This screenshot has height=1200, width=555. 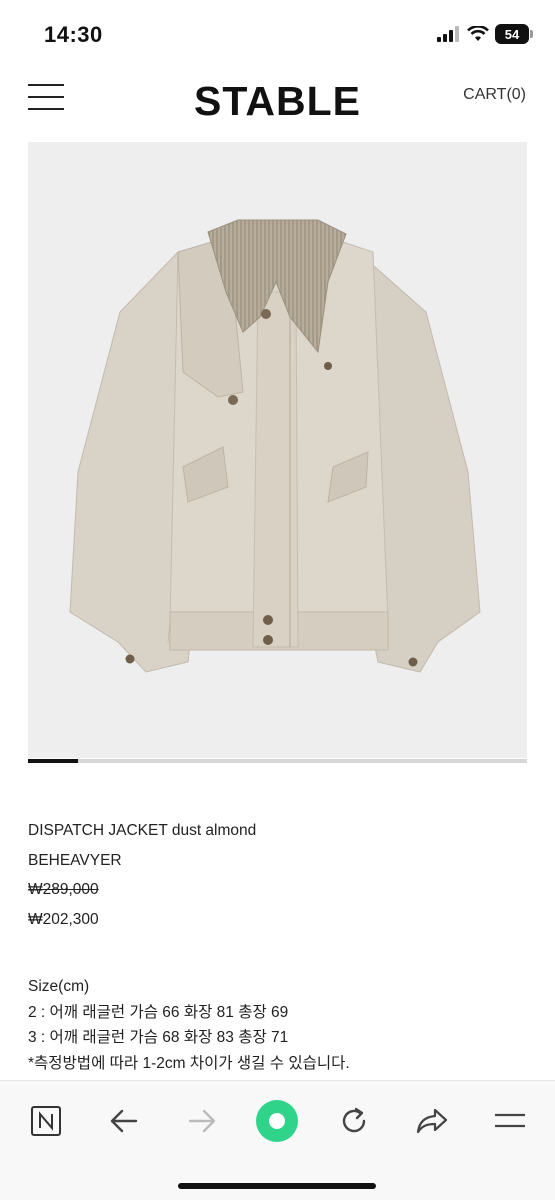 What do you see at coordinates (478, 33) in the screenshot?
I see `wifi-icon` at bounding box center [478, 33].